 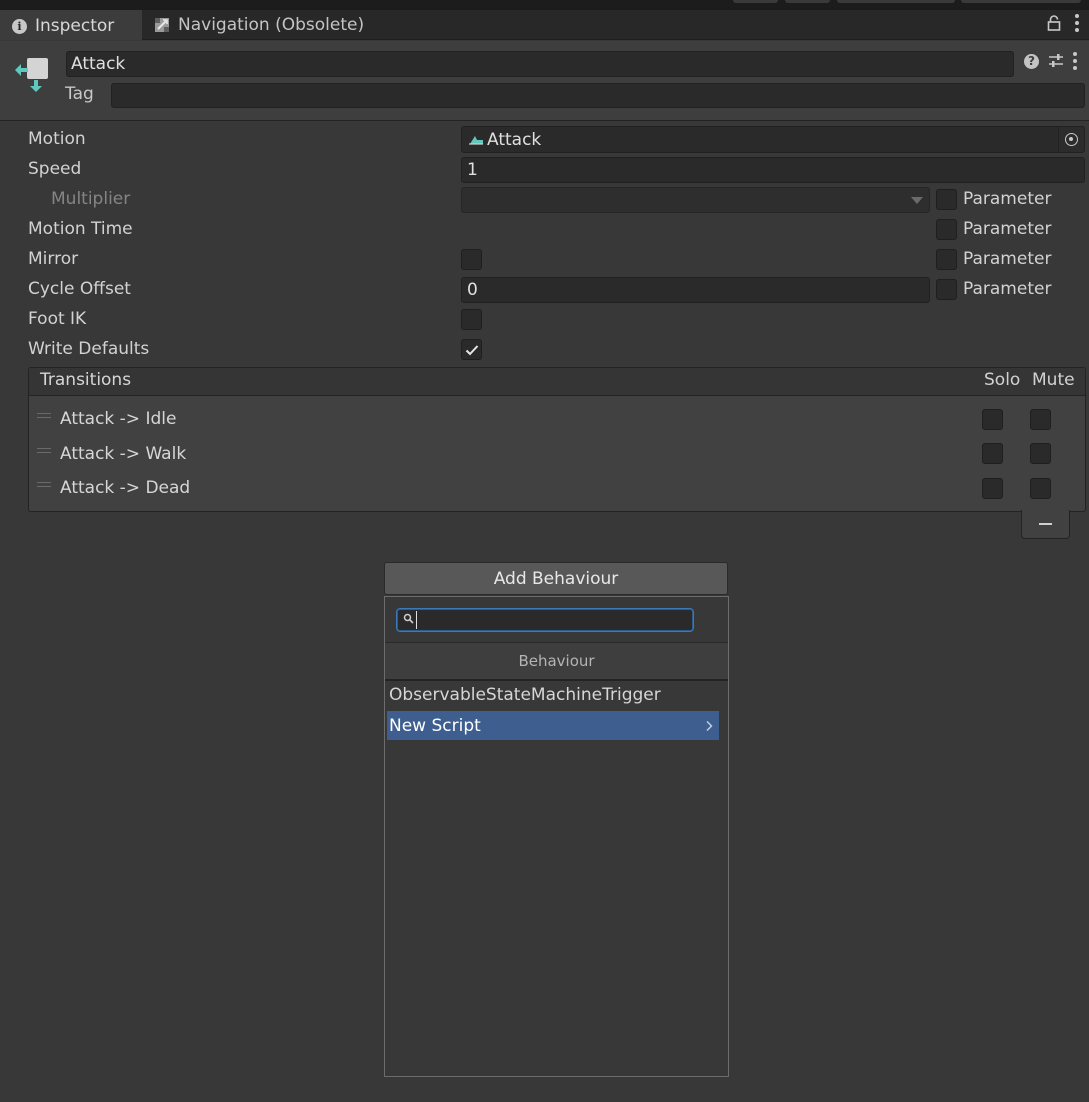 I want to click on foot-ik-checkbox, so click(x=471, y=319).